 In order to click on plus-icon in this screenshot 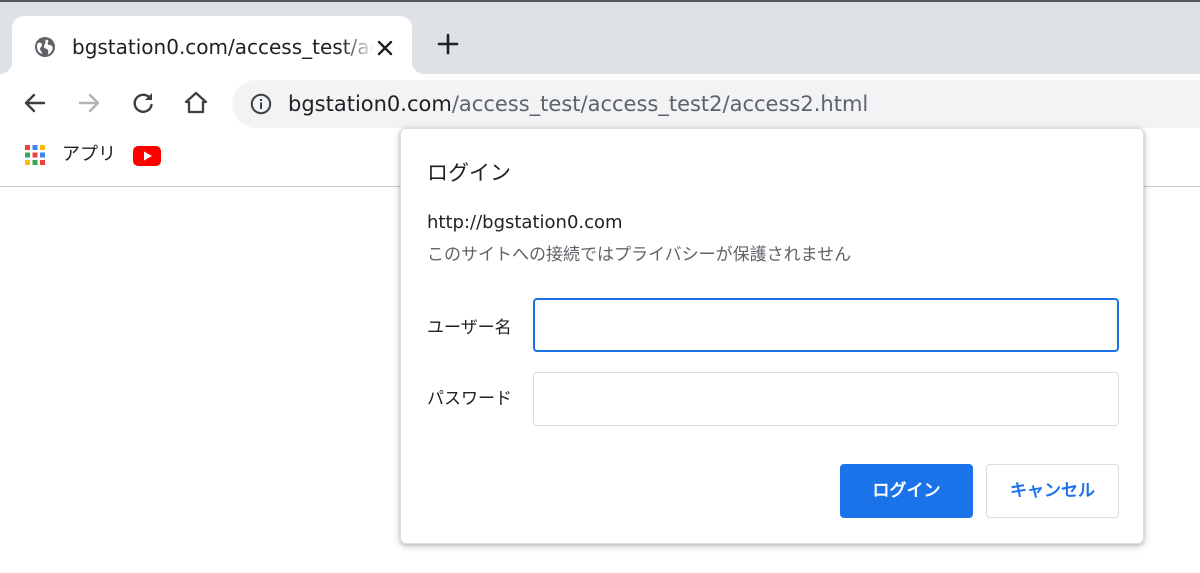, I will do `click(448, 44)`.